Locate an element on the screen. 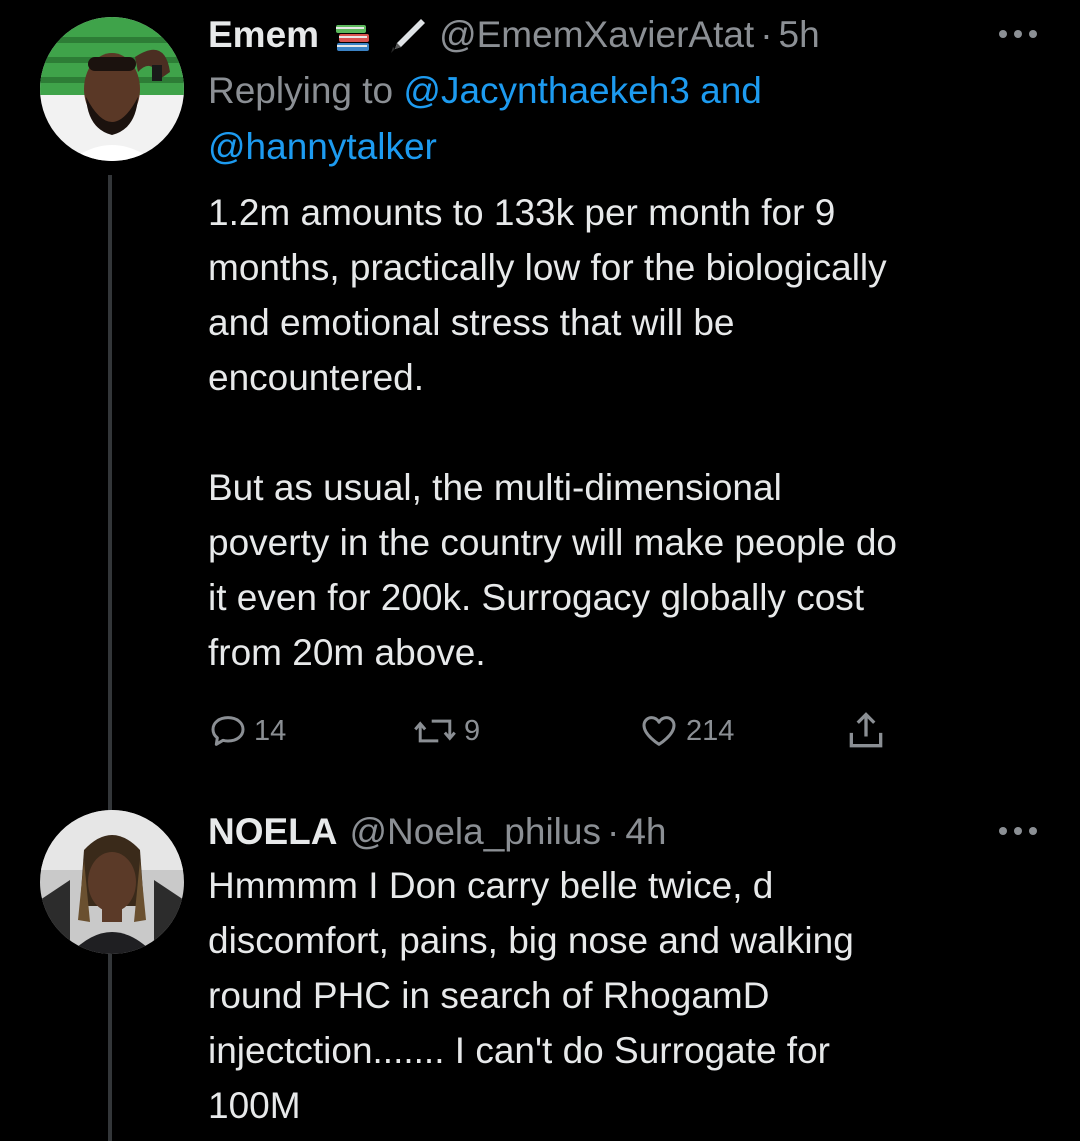  reply-count: 14 is located at coordinates (270, 730).